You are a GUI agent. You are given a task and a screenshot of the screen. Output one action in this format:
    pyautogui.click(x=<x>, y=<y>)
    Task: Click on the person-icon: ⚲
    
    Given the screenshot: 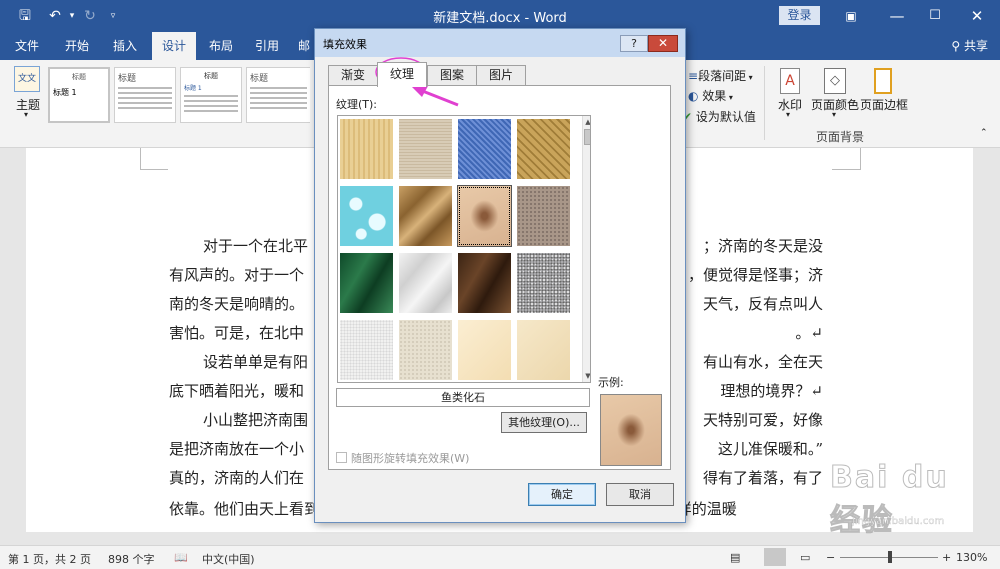 What is the action you would take?
    pyautogui.click(x=957, y=46)
    